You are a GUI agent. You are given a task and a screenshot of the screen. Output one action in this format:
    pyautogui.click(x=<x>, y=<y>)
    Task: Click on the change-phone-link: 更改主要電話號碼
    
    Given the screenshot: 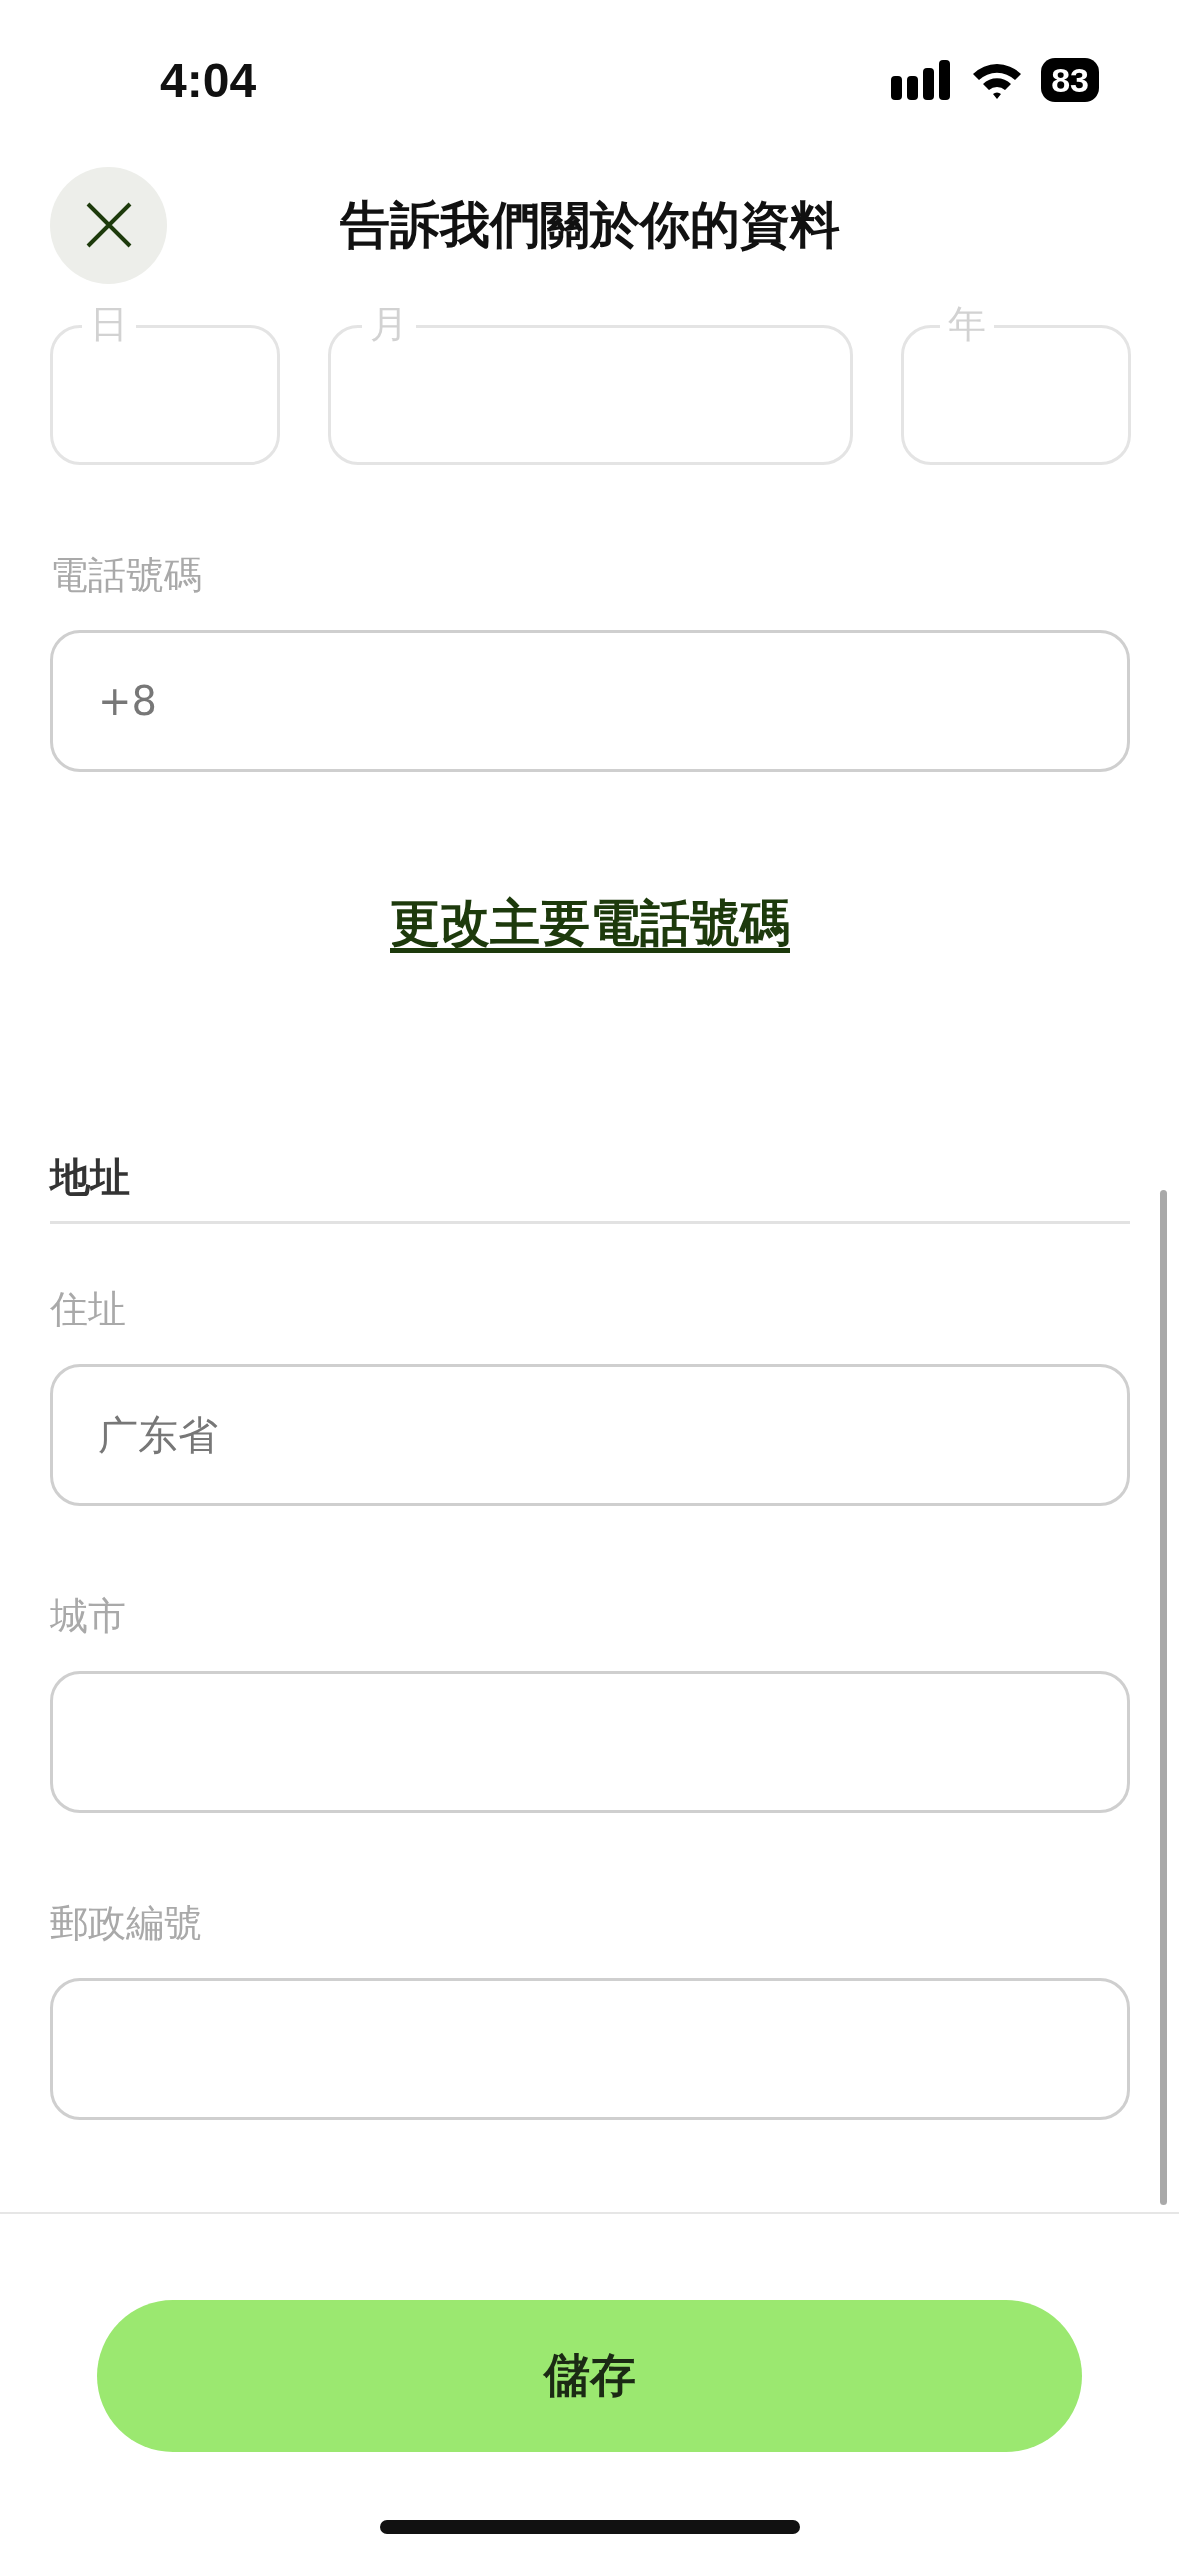 What is the action you would take?
    pyautogui.click(x=590, y=923)
    